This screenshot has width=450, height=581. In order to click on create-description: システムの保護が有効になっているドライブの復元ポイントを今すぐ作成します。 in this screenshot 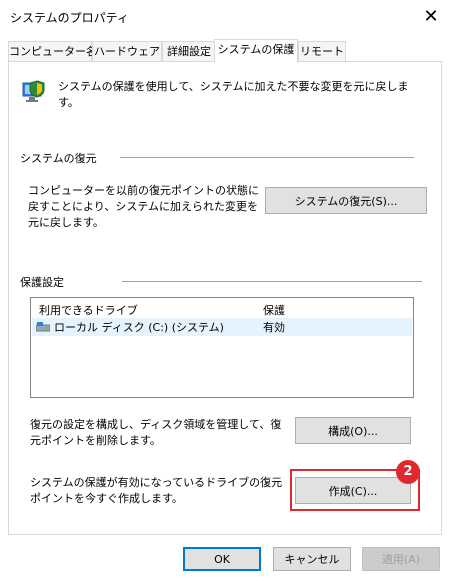, I will do `click(156, 490)`.